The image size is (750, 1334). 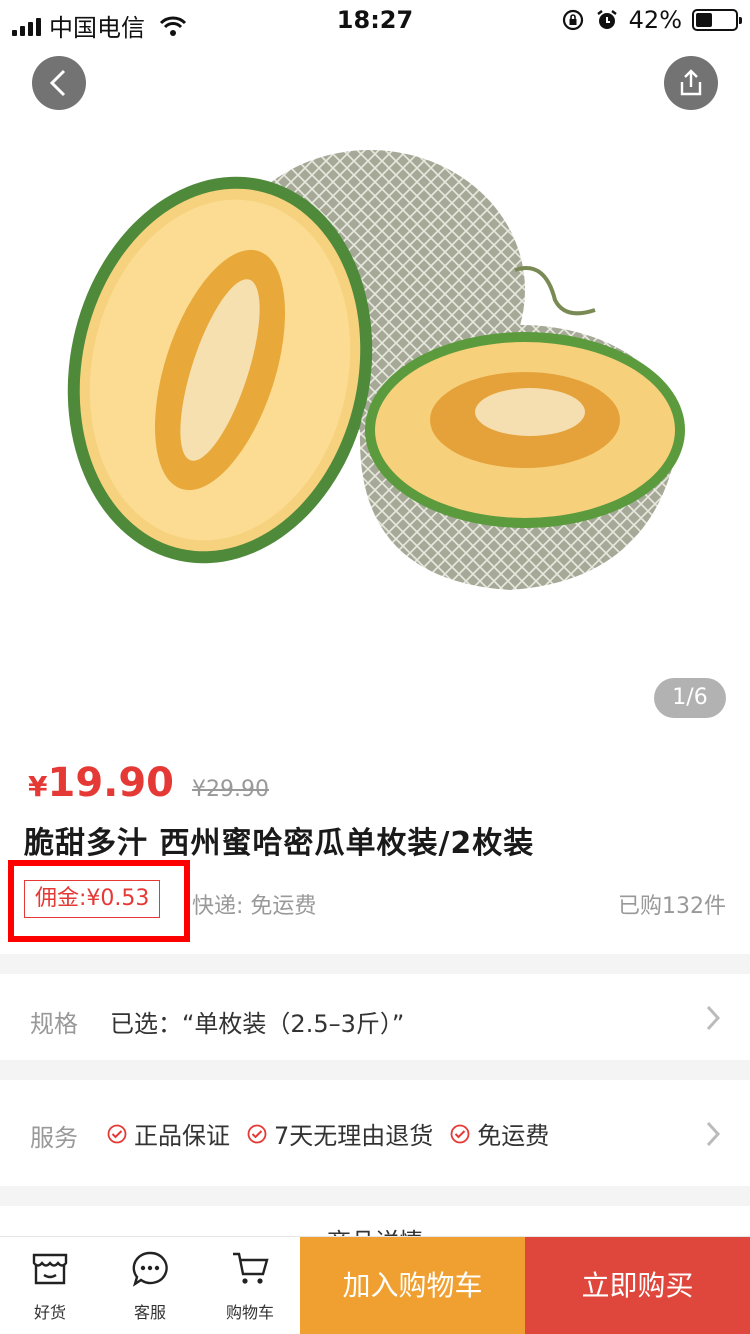 What do you see at coordinates (412, 1285) in the screenshot?
I see `add-to-cart-button: 加入购物车` at bounding box center [412, 1285].